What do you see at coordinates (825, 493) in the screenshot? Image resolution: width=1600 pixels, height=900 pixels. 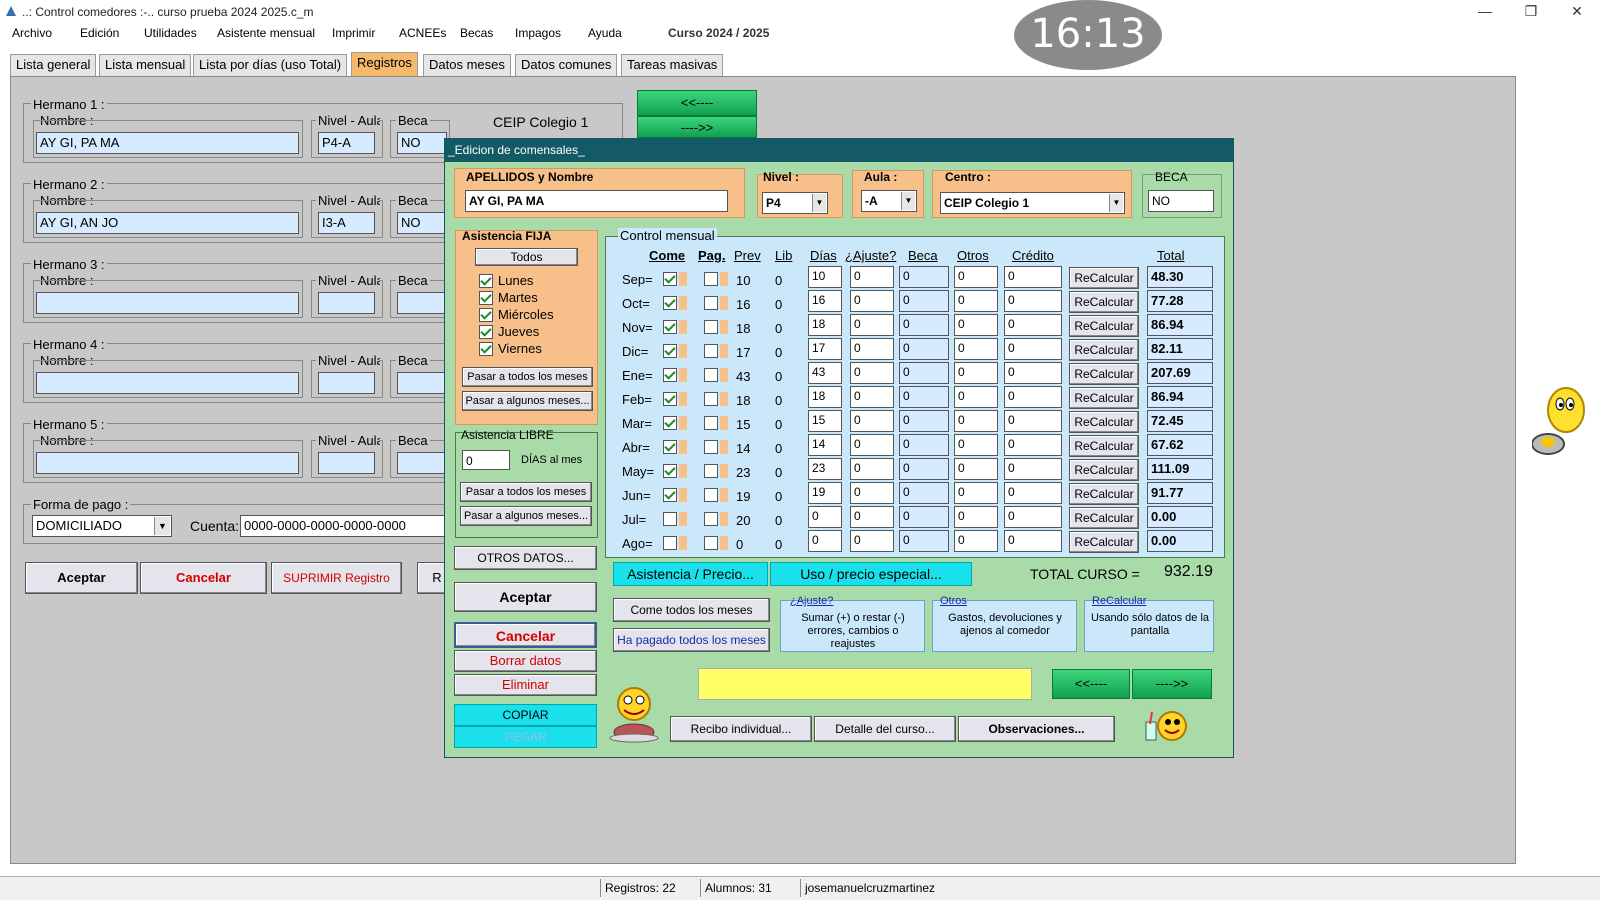 I see `dias-field: 19` at bounding box center [825, 493].